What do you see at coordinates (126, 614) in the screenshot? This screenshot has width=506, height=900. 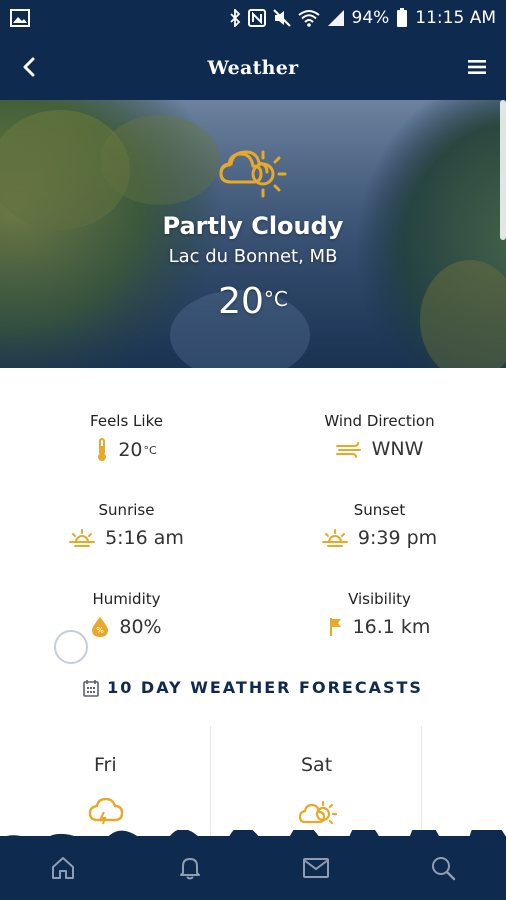 I see `humidity-item: Humidity % 80%` at bounding box center [126, 614].